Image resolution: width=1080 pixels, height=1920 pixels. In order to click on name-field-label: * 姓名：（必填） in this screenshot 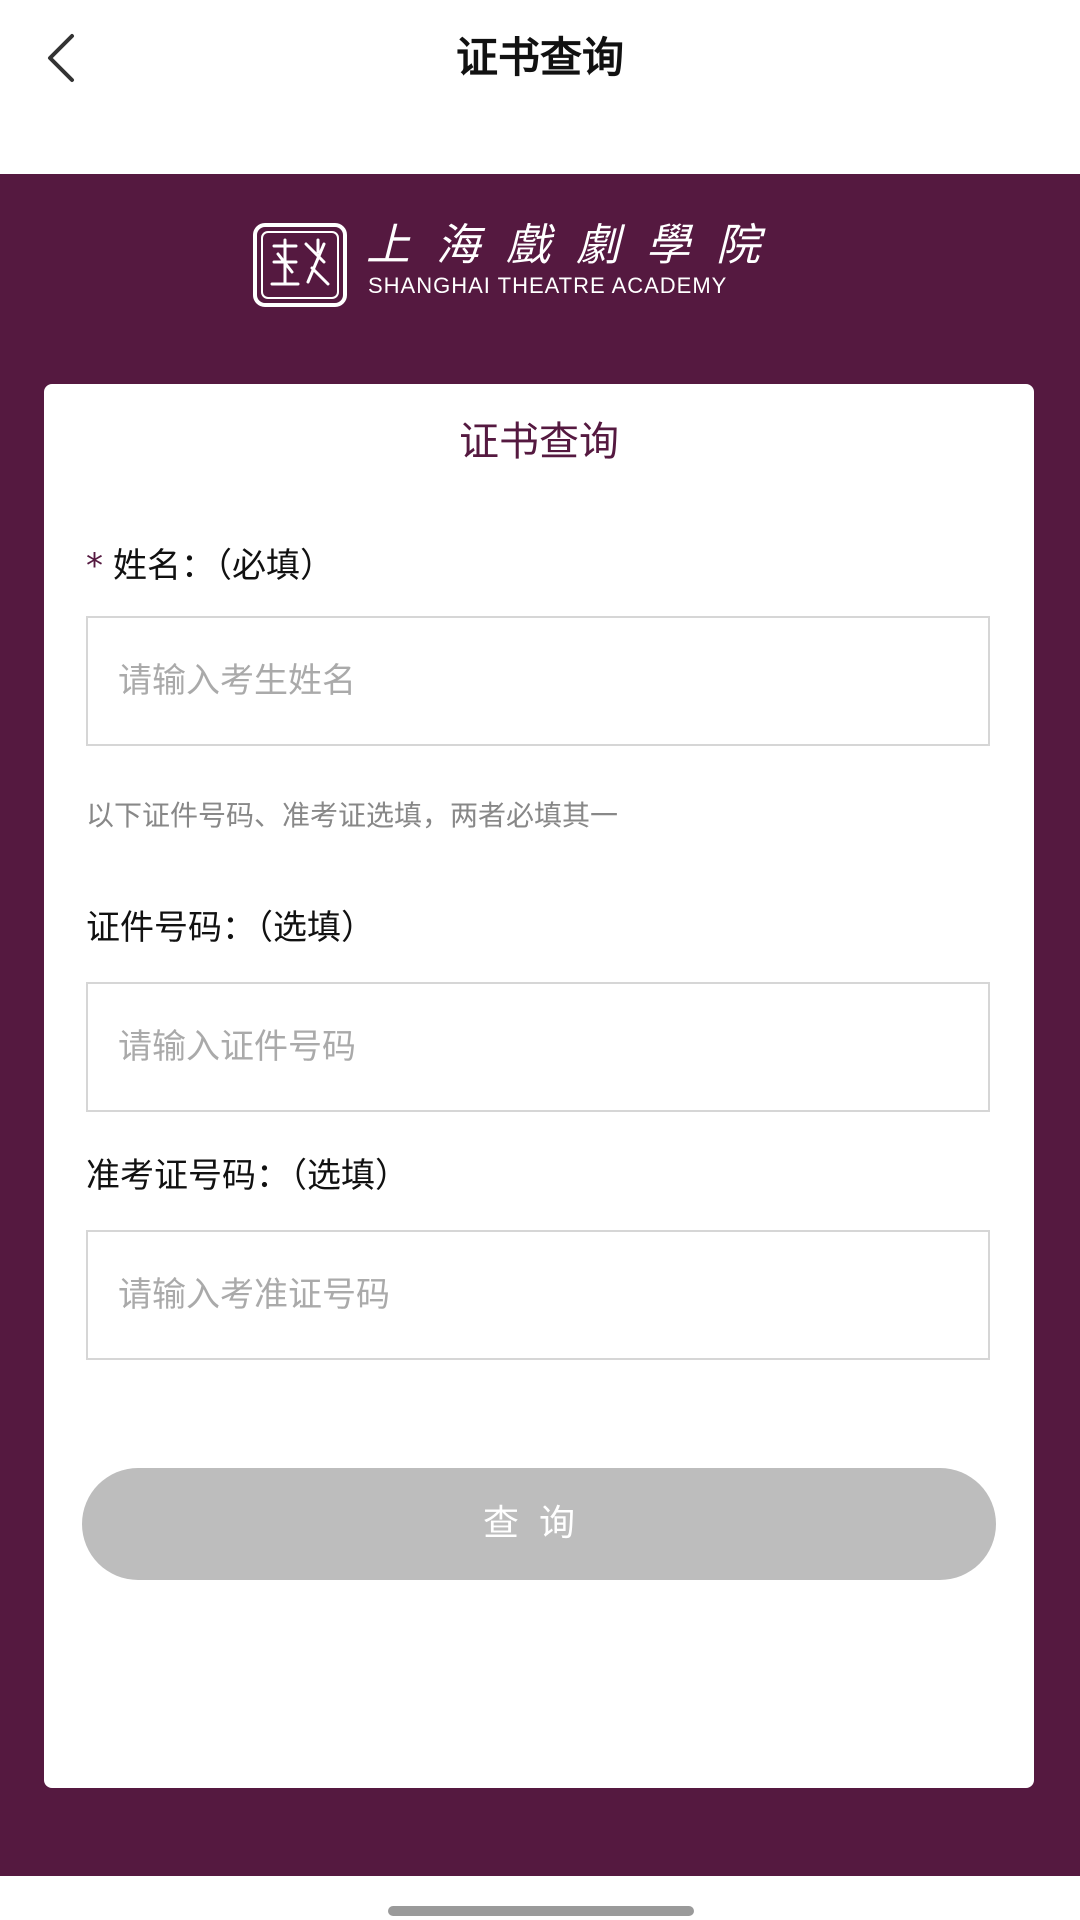, I will do `click(210, 566)`.